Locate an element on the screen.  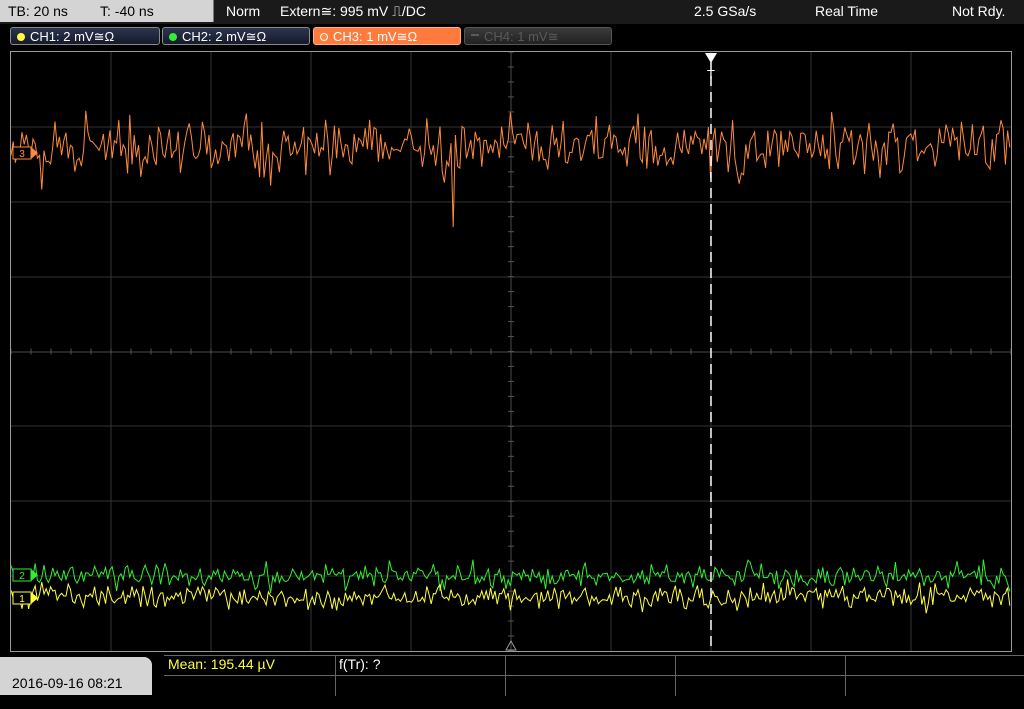
channel-3-dot-icon is located at coordinates (324, 36).